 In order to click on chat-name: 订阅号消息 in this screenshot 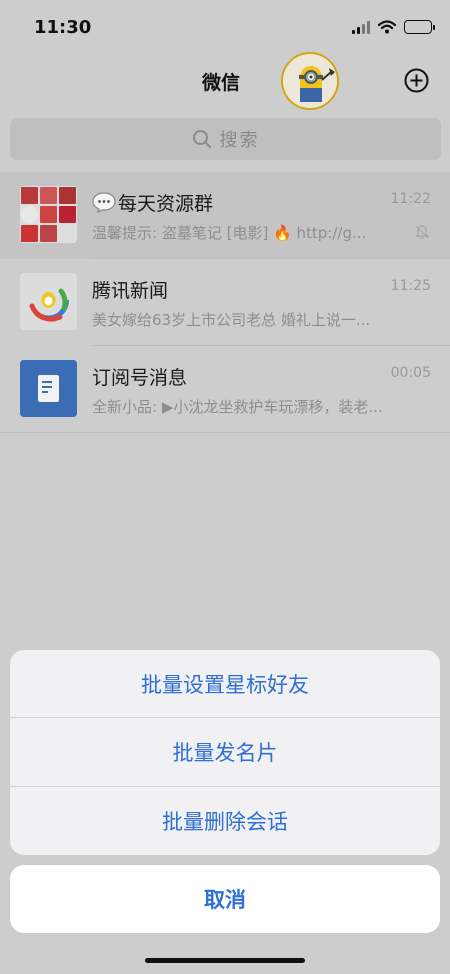, I will do `click(140, 378)`.